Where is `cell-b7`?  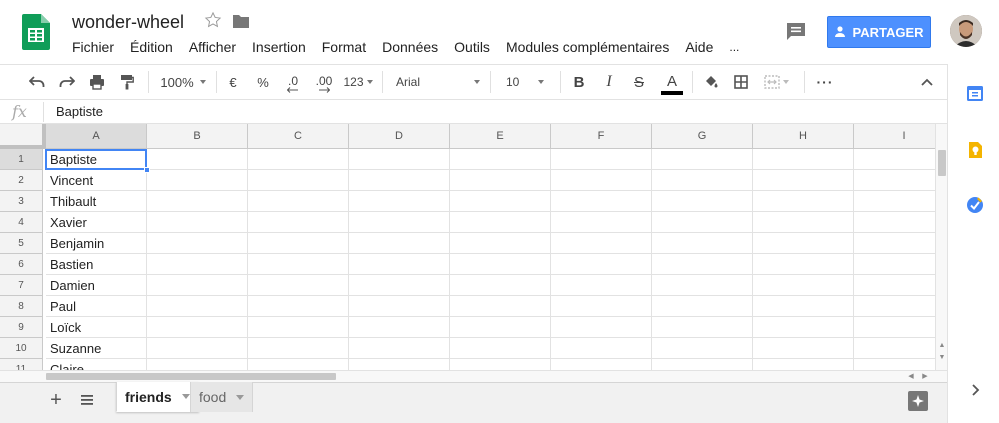
cell-b7 is located at coordinates (197, 285).